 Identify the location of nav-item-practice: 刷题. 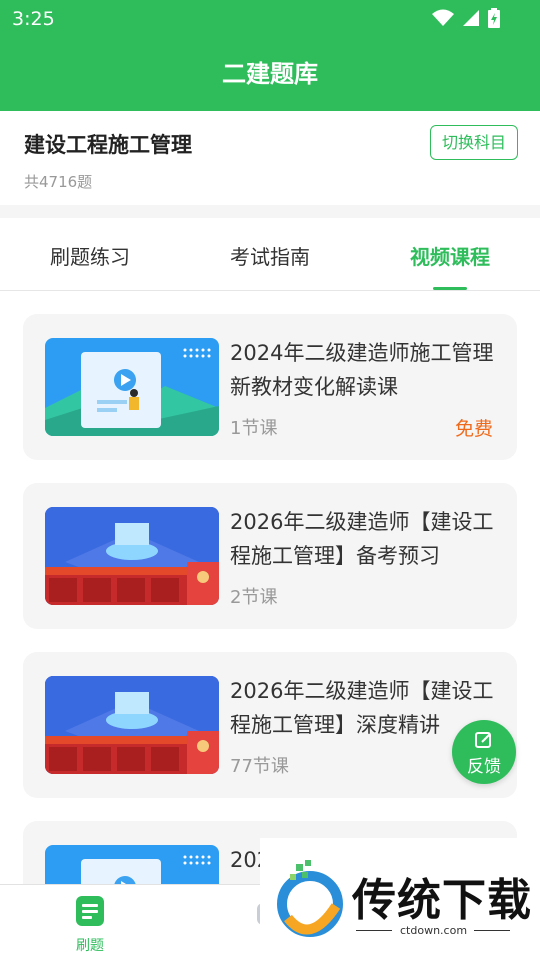
(90, 925).